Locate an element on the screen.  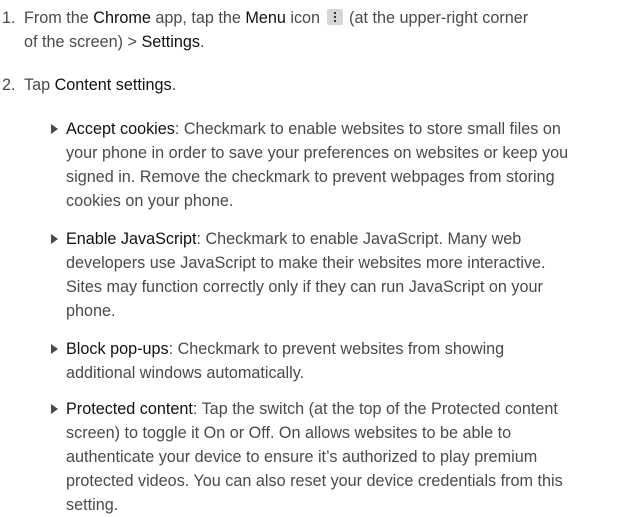
step-text: Tap Content settings. is located at coordinates (324, 85).